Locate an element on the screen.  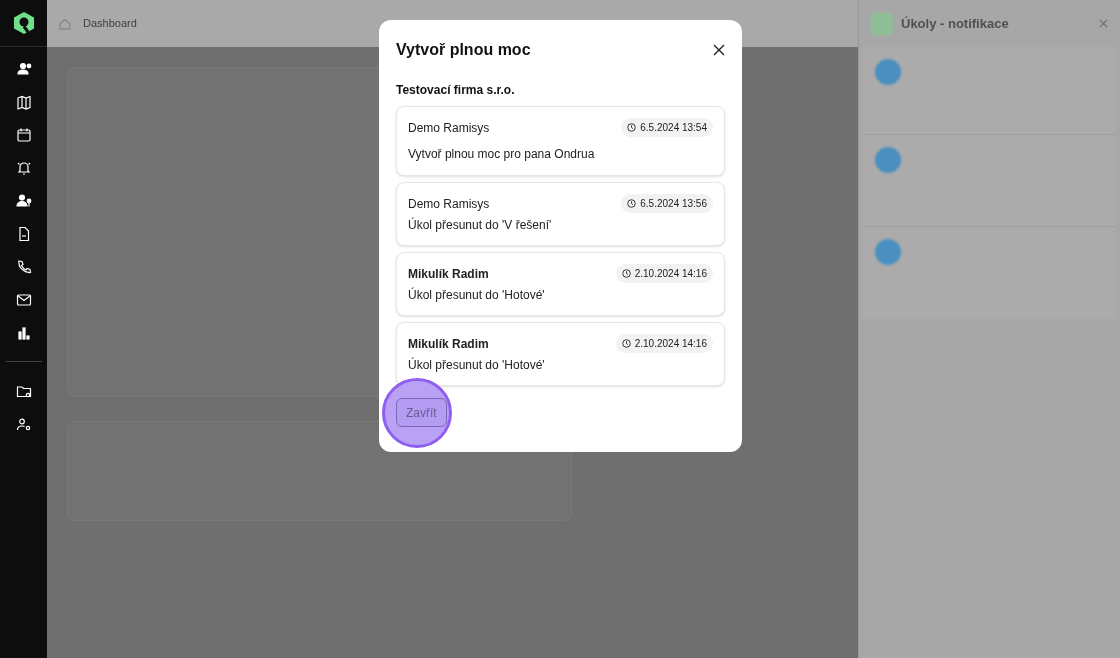
company-name: Testovací firma s.r.o. is located at coordinates (456, 90).